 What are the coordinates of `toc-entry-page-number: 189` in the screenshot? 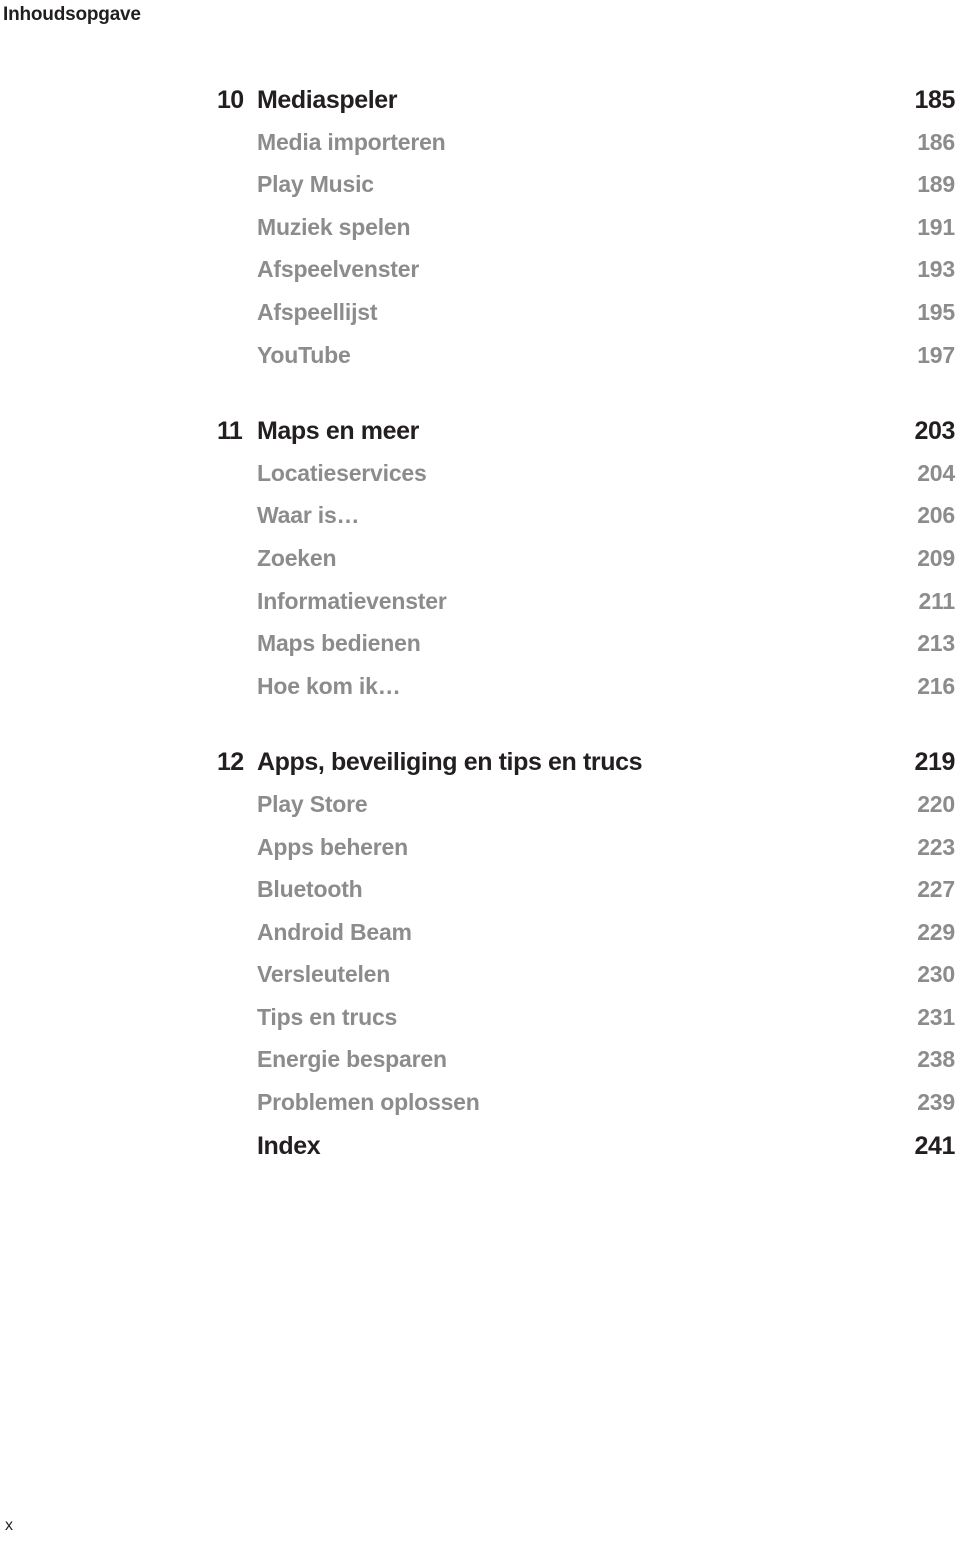 It's located at (936, 184).